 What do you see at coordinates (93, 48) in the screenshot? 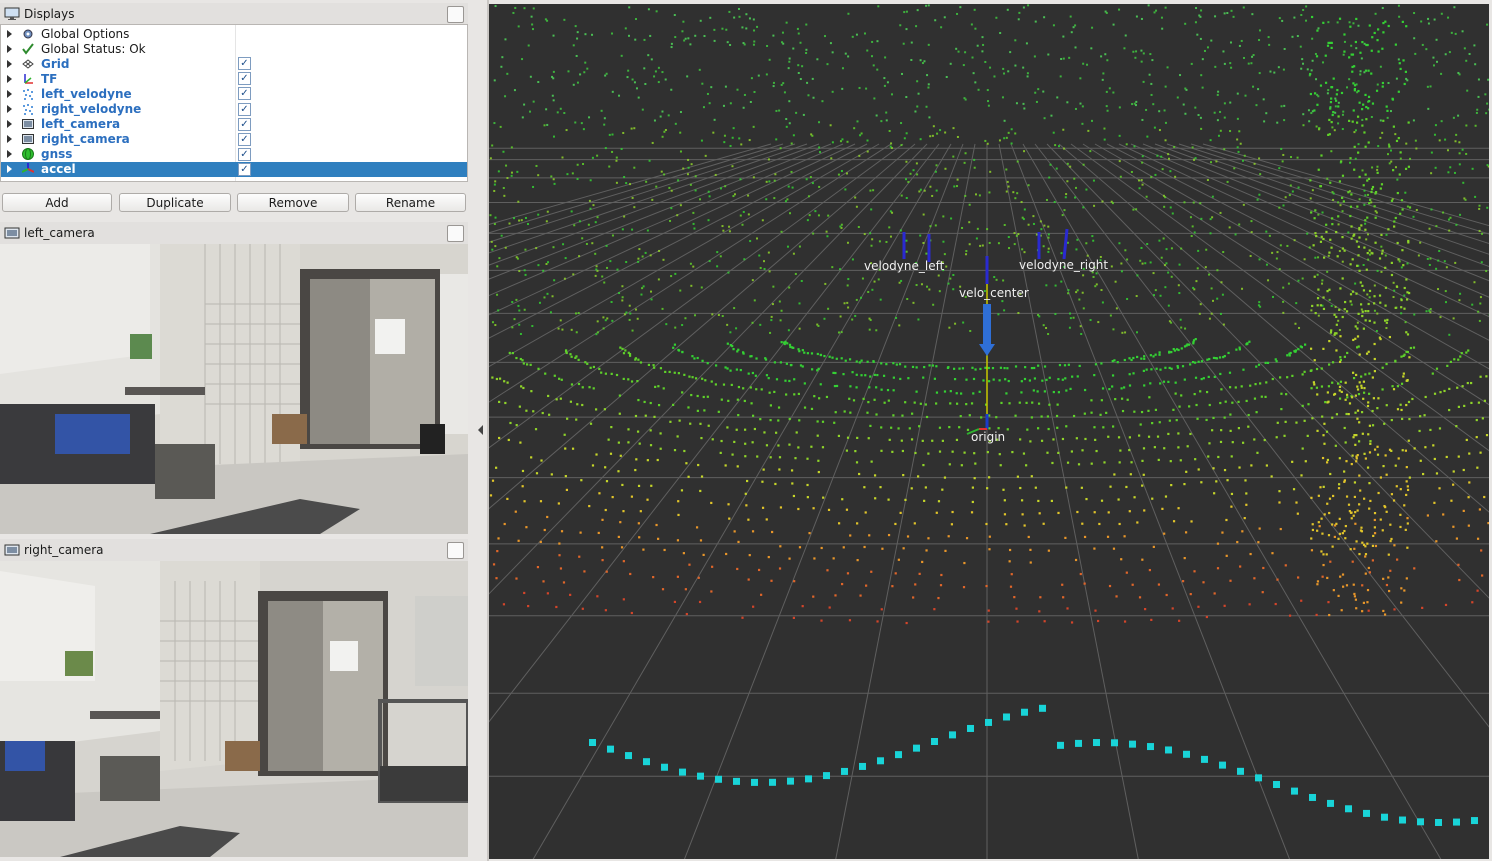
I see `display-item-label: Global Status: Ok` at bounding box center [93, 48].